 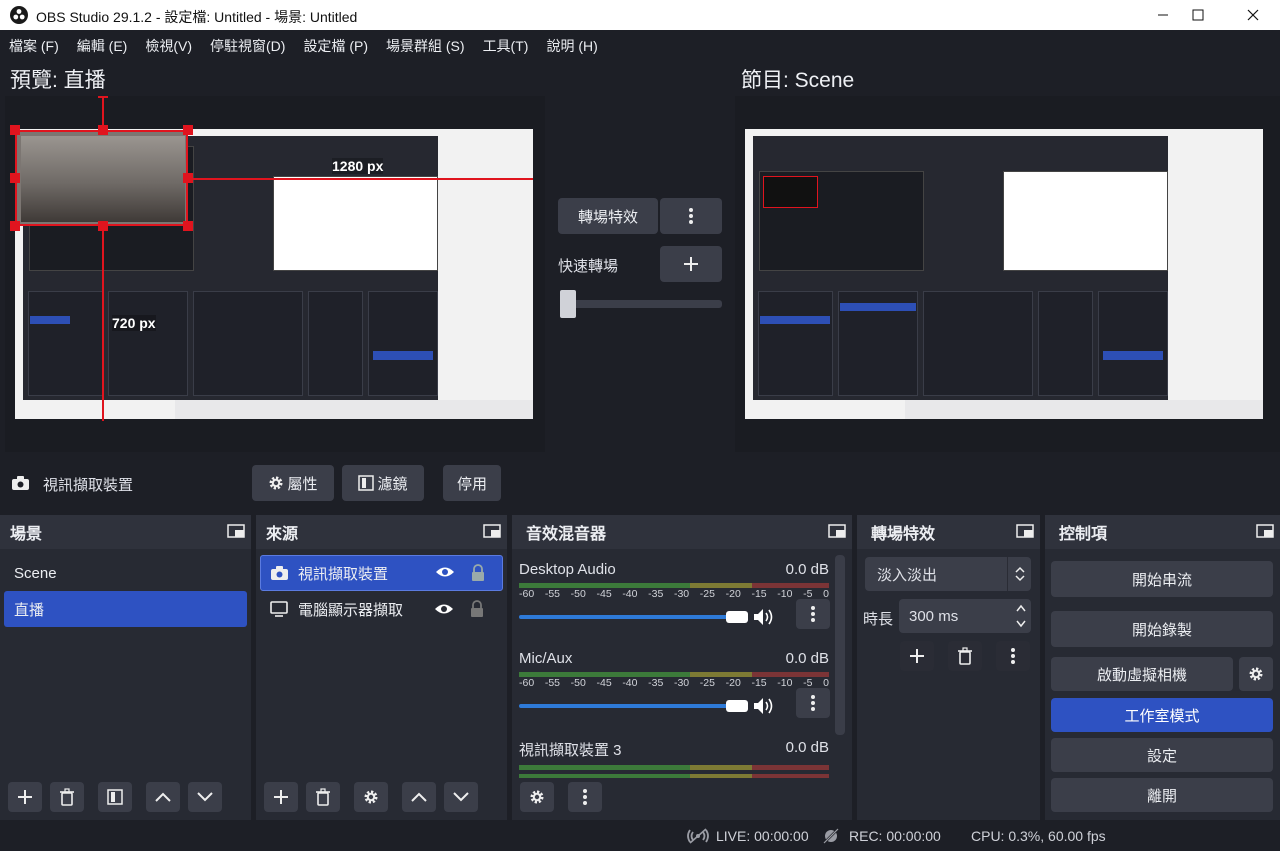 What do you see at coordinates (698, 836) in the screenshot?
I see `live-signal-icon` at bounding box center [698, 836].